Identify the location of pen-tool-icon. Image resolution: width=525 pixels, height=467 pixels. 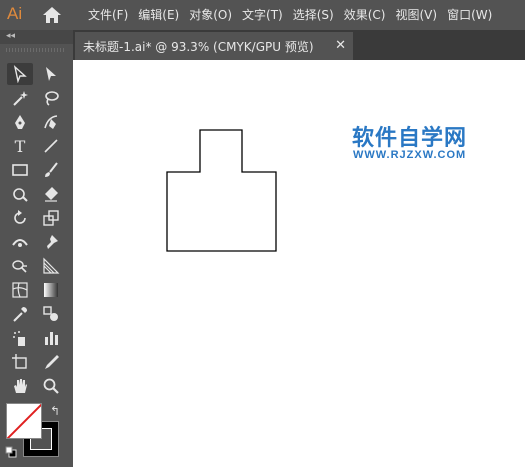
(20, 122).